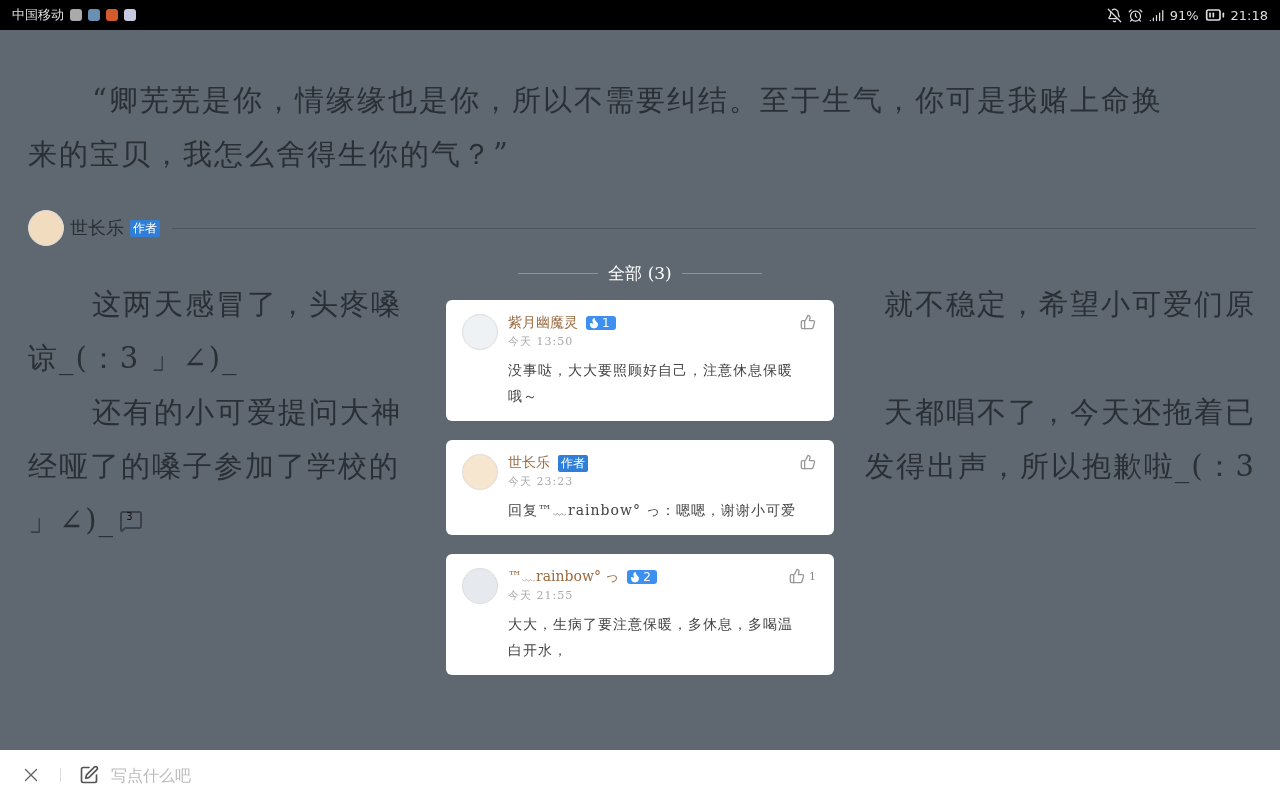 The width and height of the screenshot is (1280, 800). What do you see at coordinates (269, 154) in the screenshot?
I see `chapter-text: 来的宝贝，我怎么舍得生你的气？”` at bounding box center [269, 154].